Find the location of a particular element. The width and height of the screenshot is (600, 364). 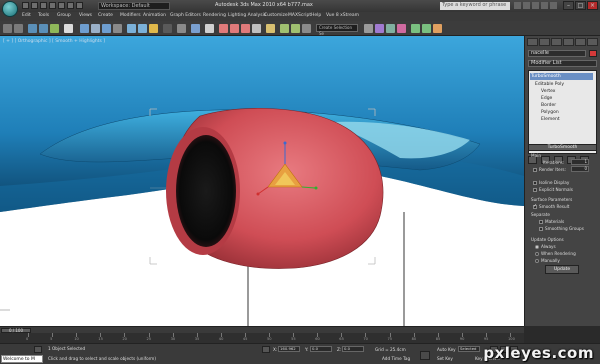

help-icon is located at coordinates (553, 5).